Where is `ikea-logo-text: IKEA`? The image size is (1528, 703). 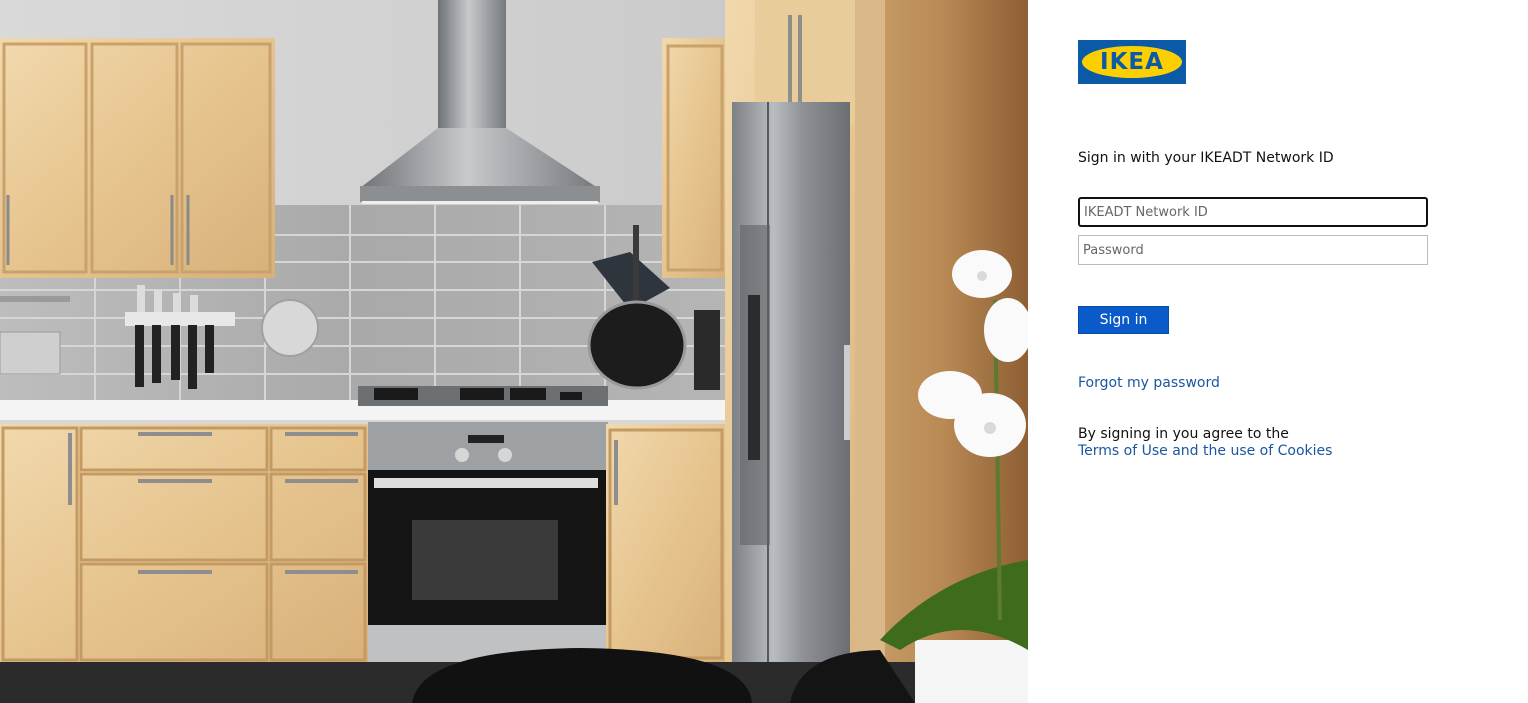 ikea-logo-text: IKEA is located at coordinates (1132, 62).